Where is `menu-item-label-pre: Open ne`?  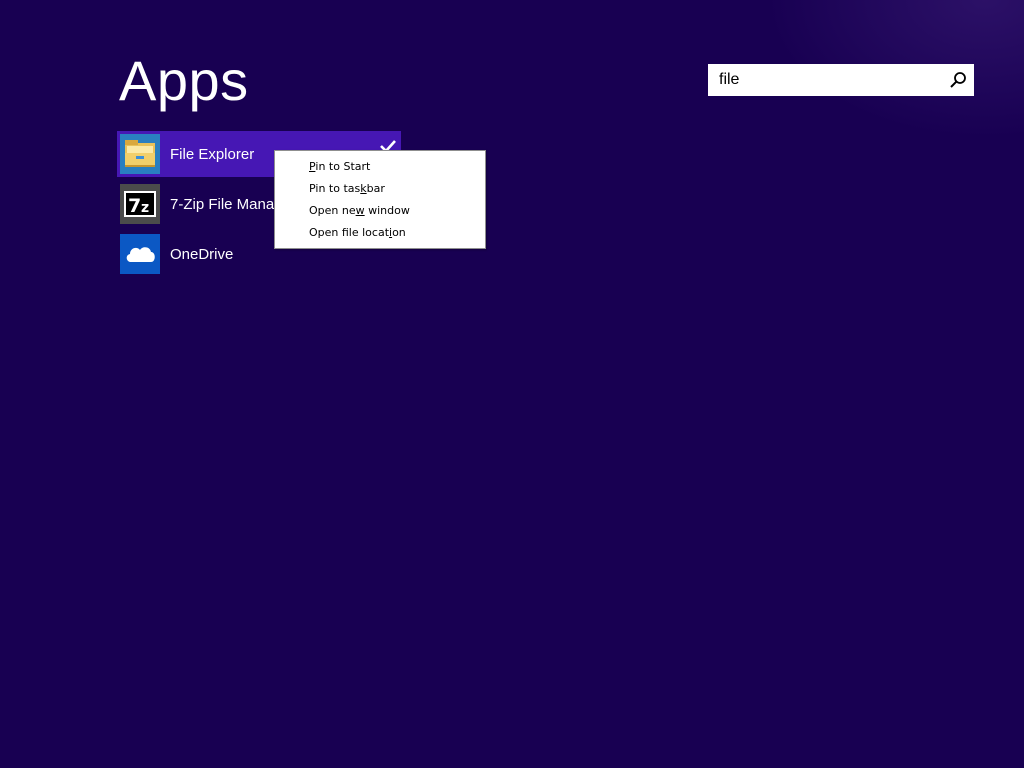
menu-item-label-pre: Open ne is located at coordinates (332, 210).